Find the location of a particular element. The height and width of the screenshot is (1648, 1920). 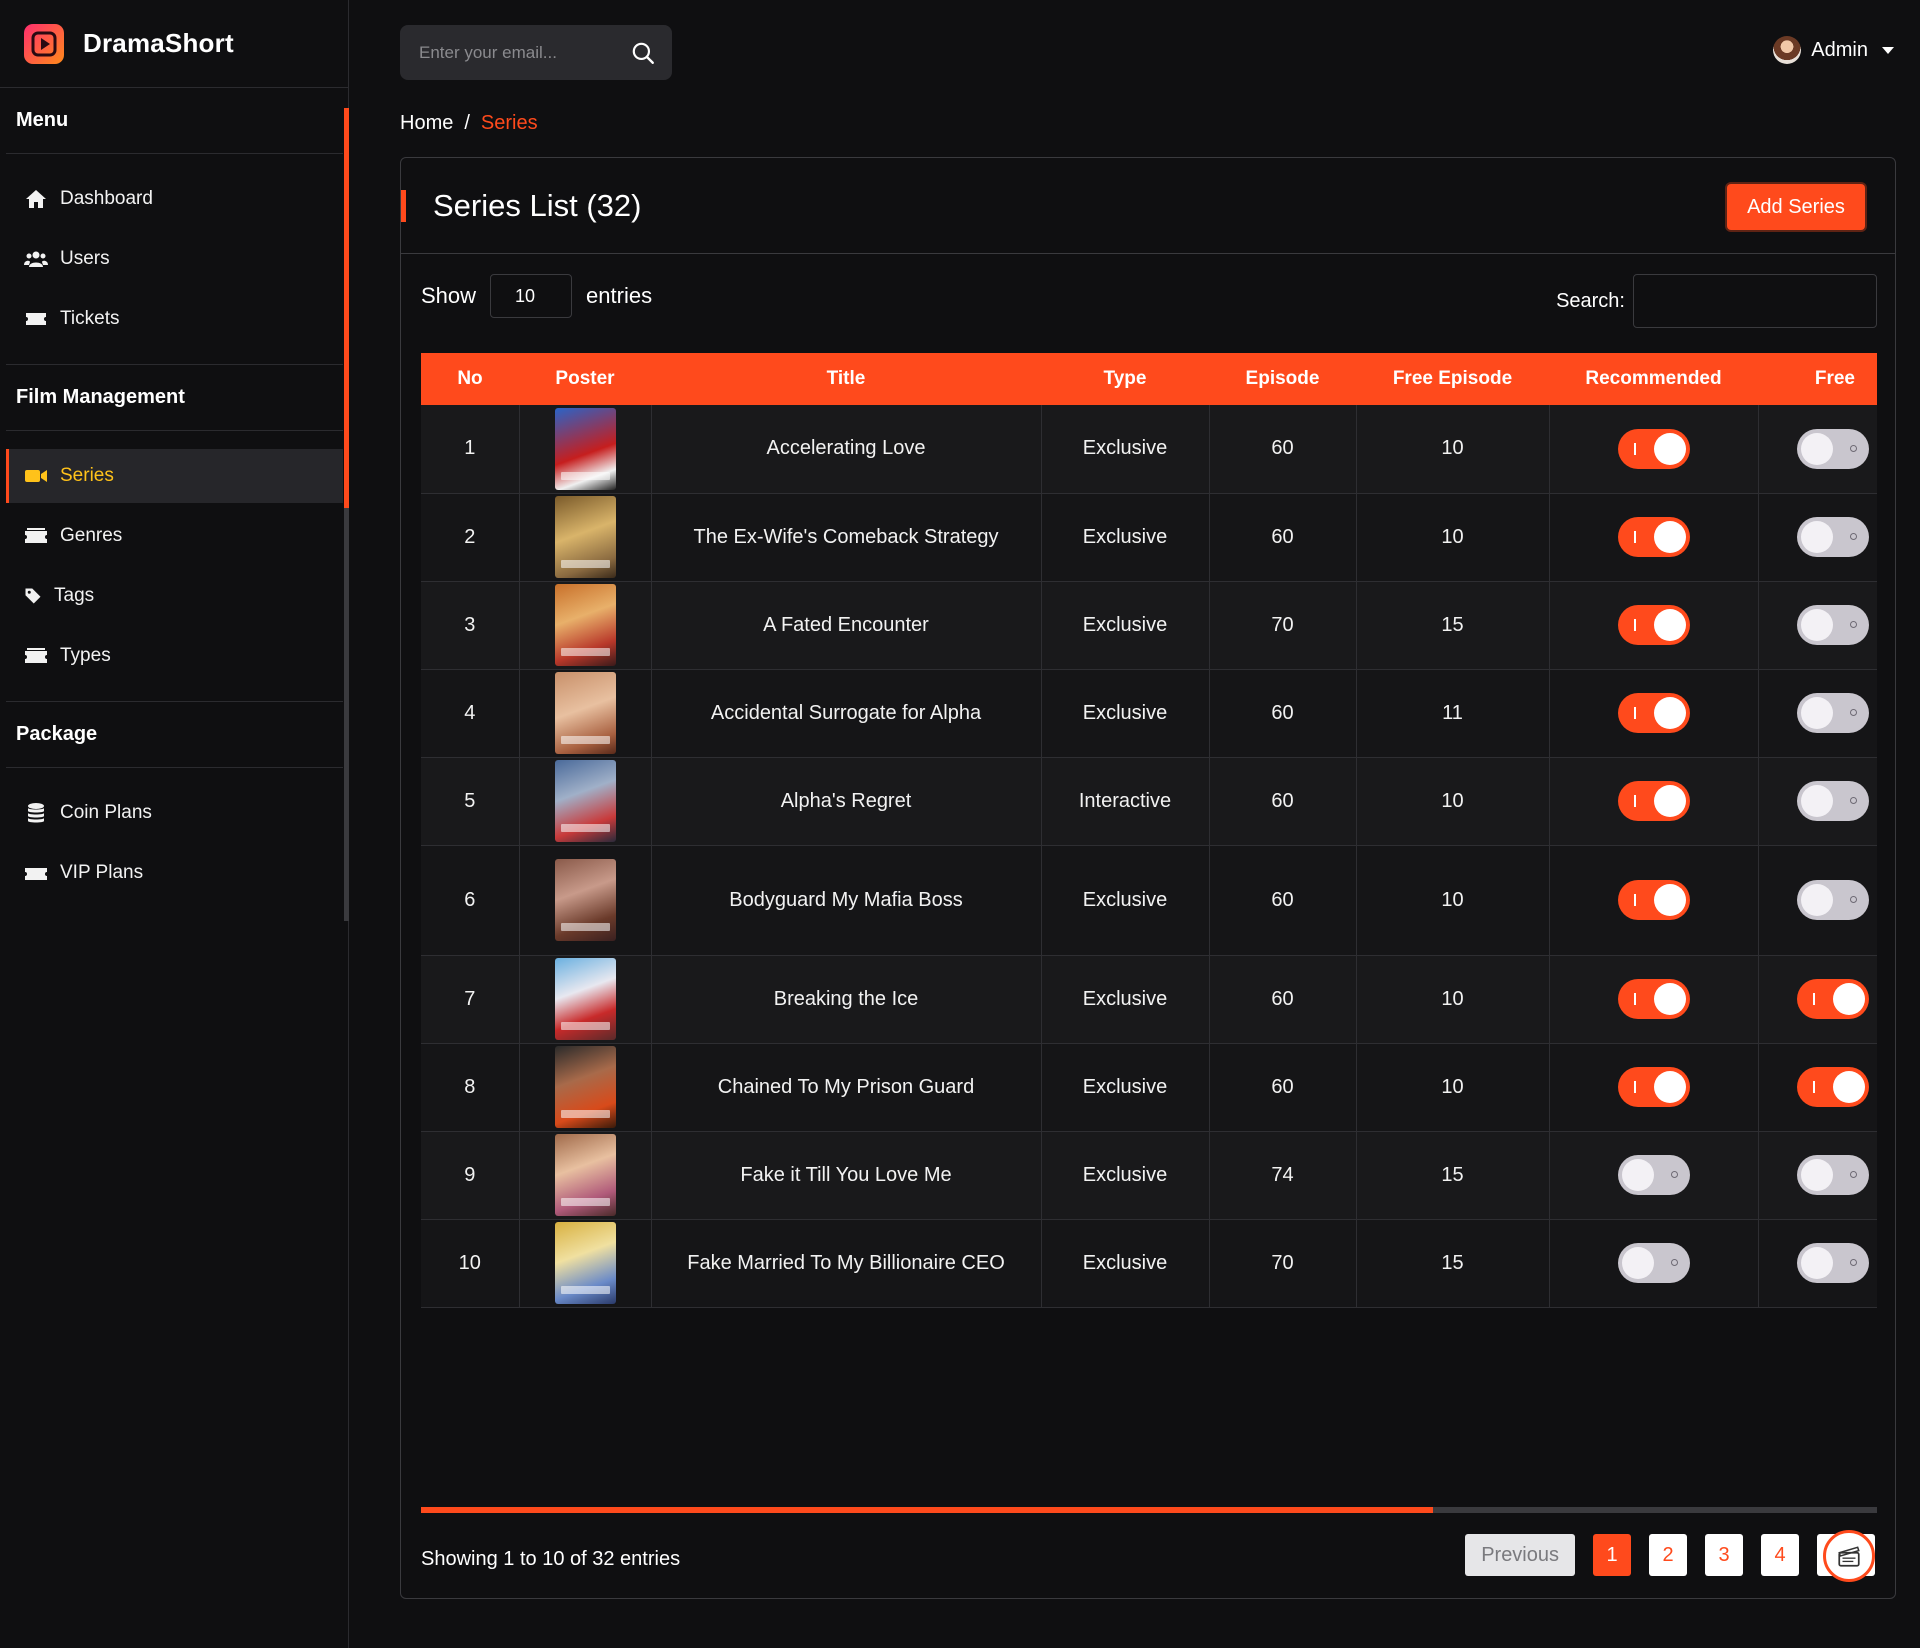

table-search-input is located at coordinates (1755, 301).